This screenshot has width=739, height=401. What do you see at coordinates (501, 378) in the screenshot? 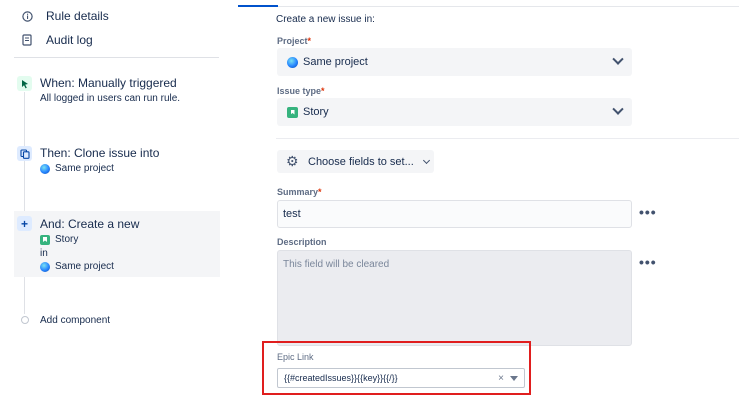
I see `clear-icon: ×` at bounding box center [501, 378].